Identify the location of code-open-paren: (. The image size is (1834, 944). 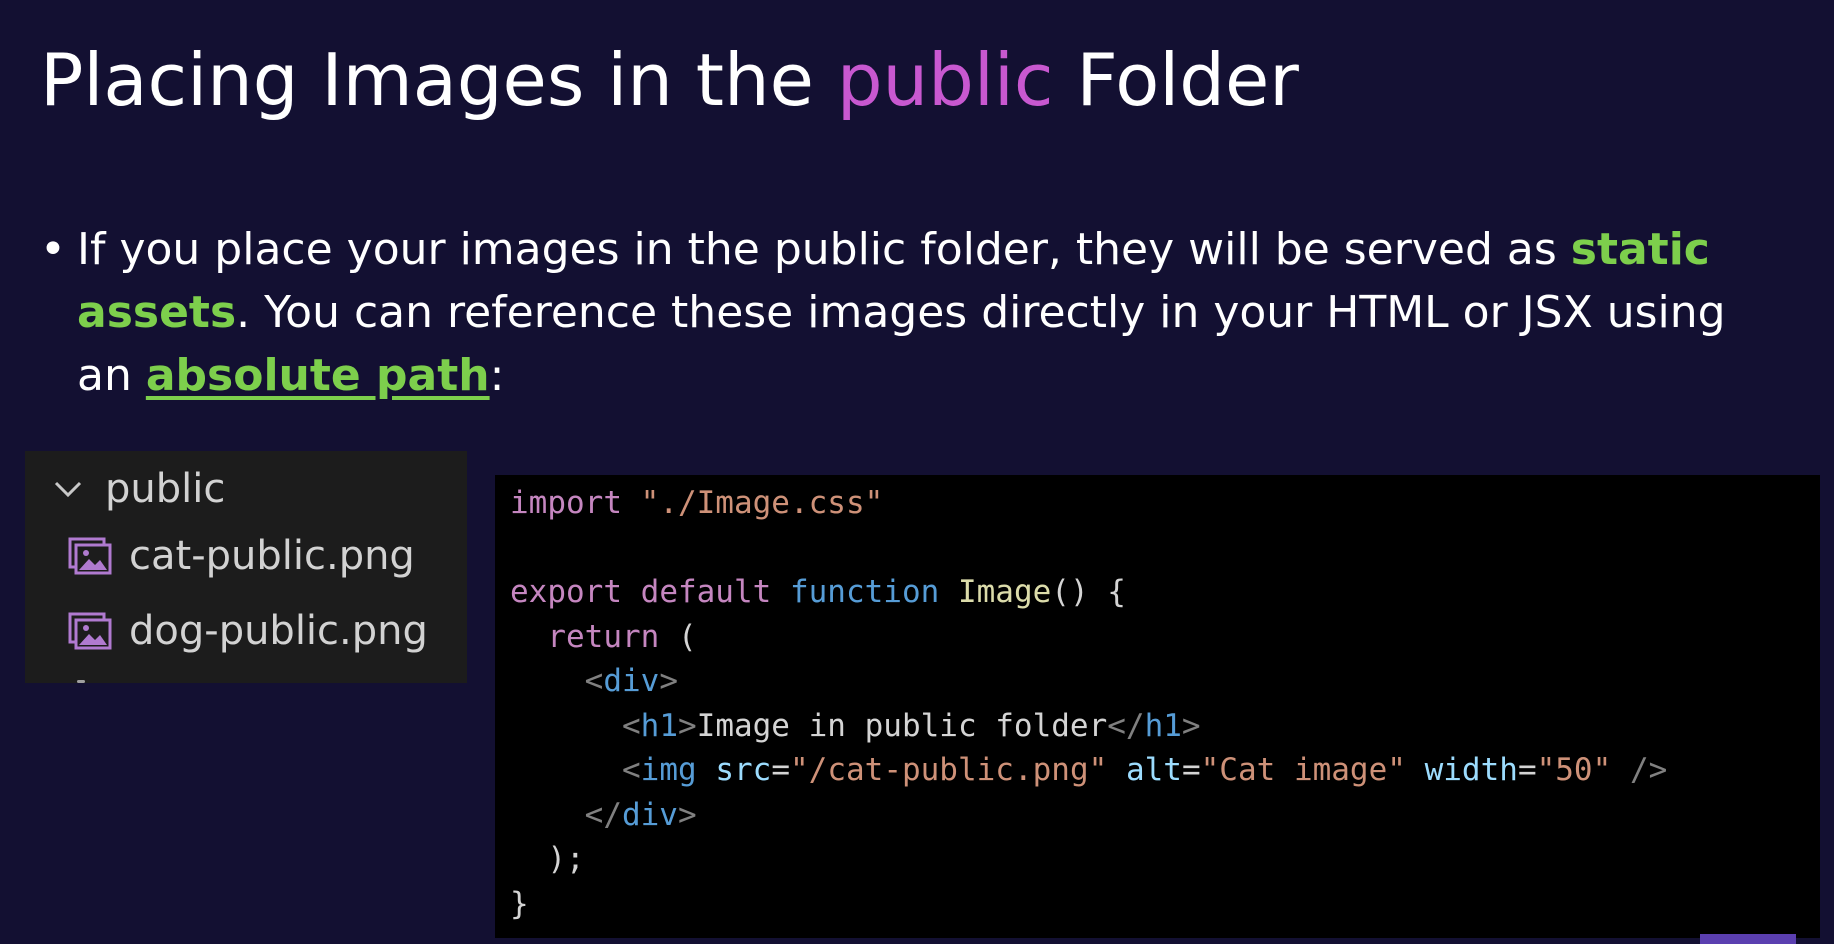
(687, 636).